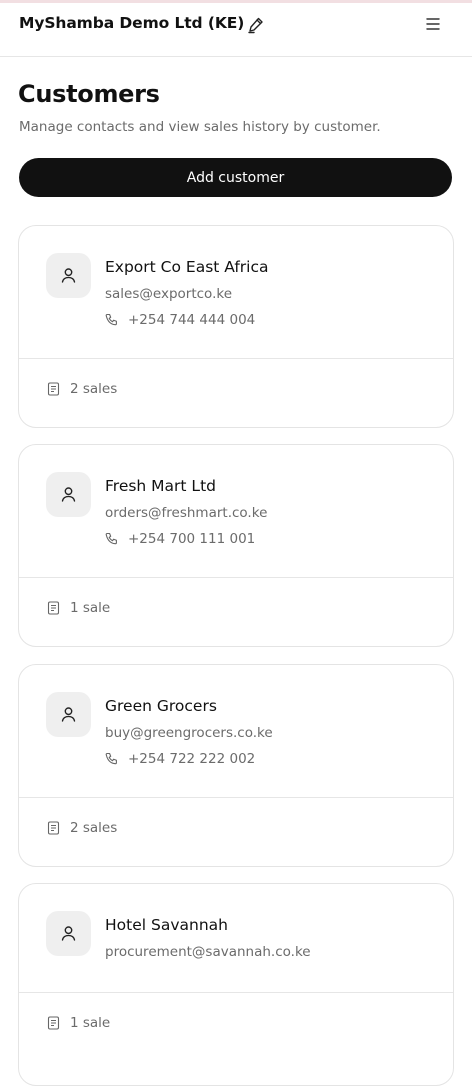 The height and width of the screenshot is (1086, 472). I want to click on customer-email: sales@exportco.ke, so click(169, 294).